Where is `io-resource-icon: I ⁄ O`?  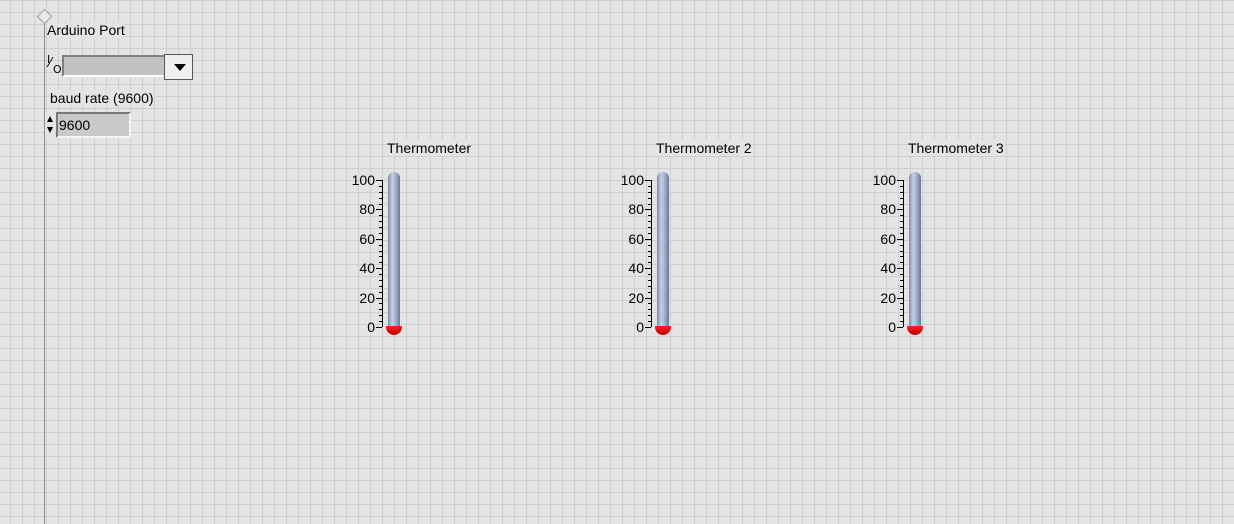
io-resource-icon: I ⁄ O is located at coordinates (53, 66).